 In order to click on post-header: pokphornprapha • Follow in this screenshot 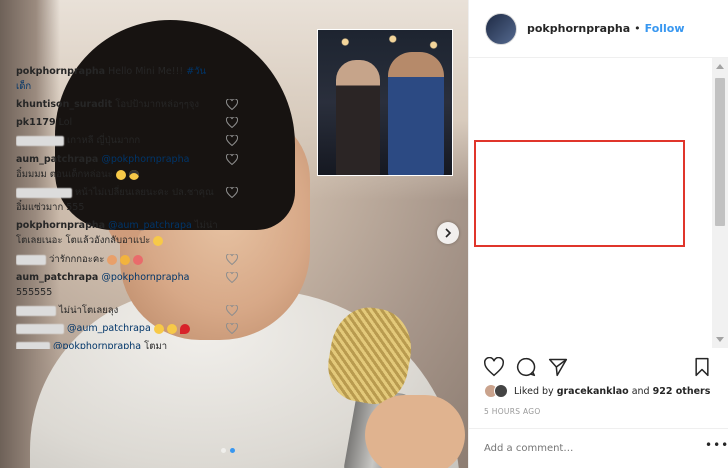, I will do `click(598, 29)`.